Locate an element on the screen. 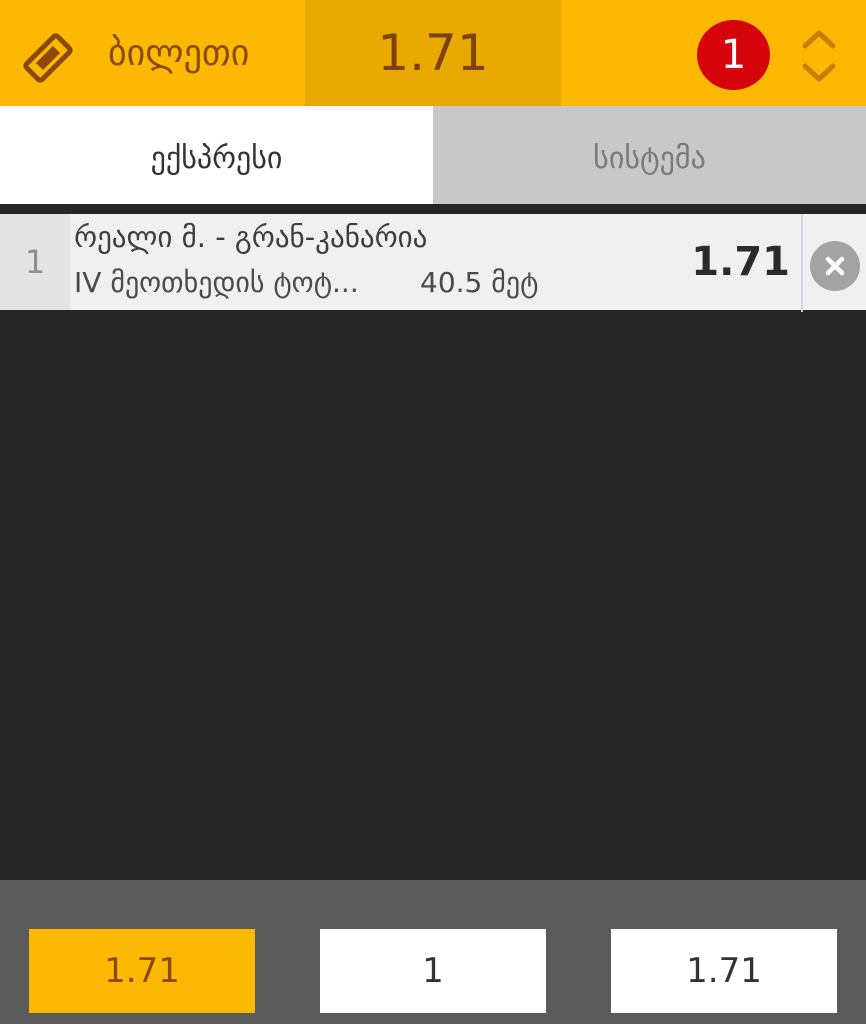 Image resolution: width=866 pixels, height=1024 pixels. betslip-header: ბილეთი 1.71 1 is located at coordinates (433, 53).